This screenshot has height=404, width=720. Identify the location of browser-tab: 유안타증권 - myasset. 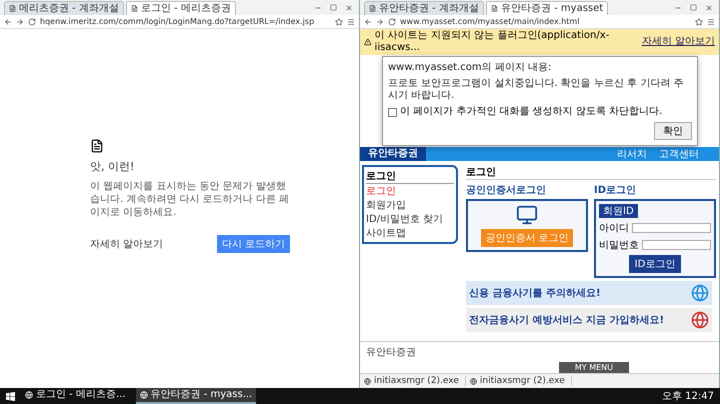
(547, 8).